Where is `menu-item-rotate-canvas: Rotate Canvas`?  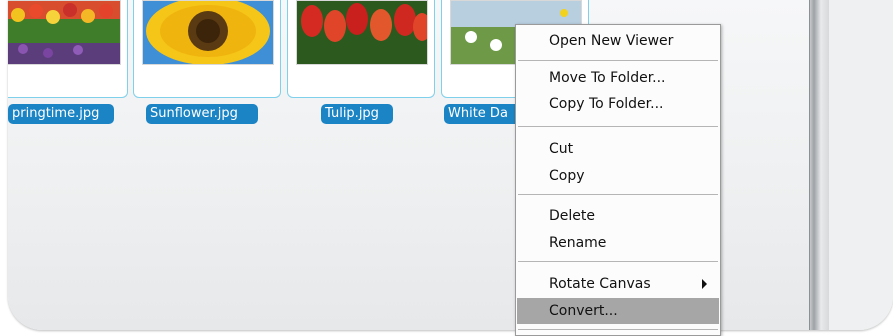 menu-item-rotate-canvas: Rotate Canvas is located at coordinates (618, 284).